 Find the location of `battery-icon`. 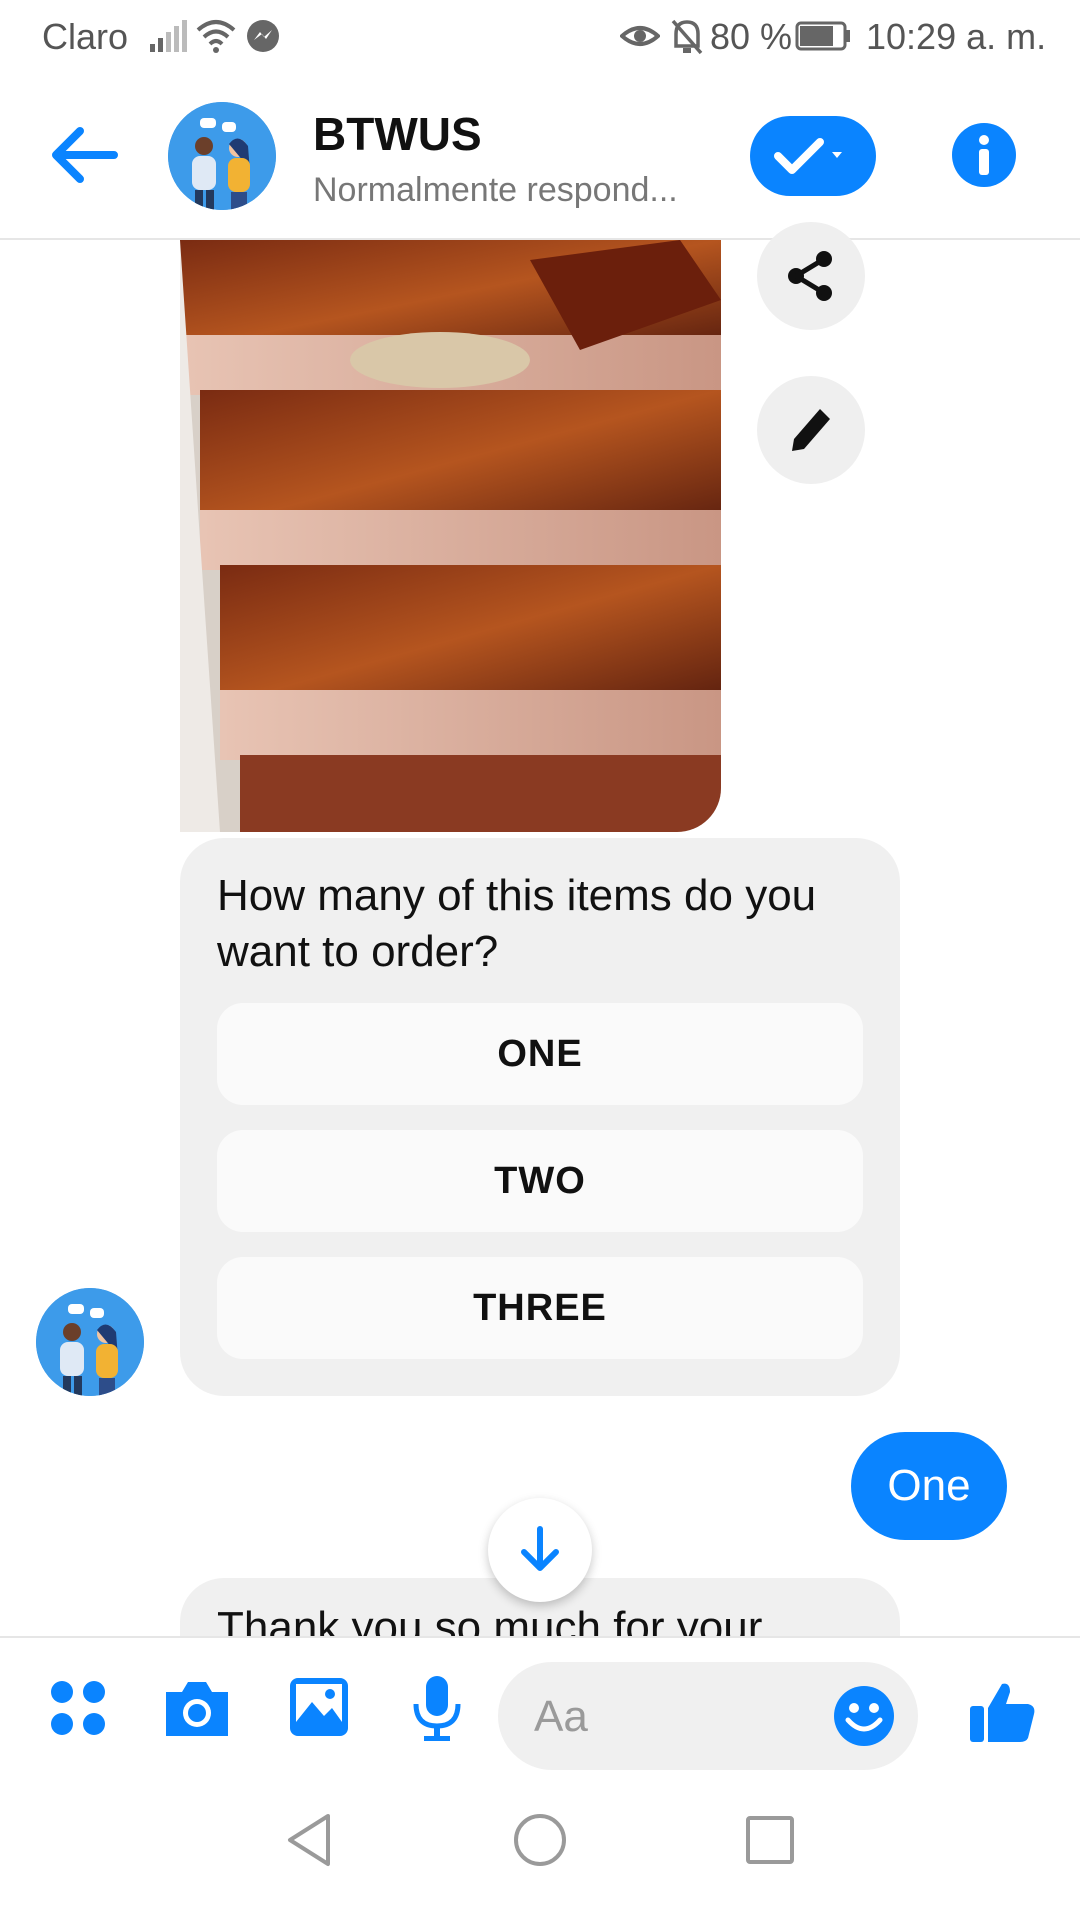

battery-icon is located at coordinates (822, 36).